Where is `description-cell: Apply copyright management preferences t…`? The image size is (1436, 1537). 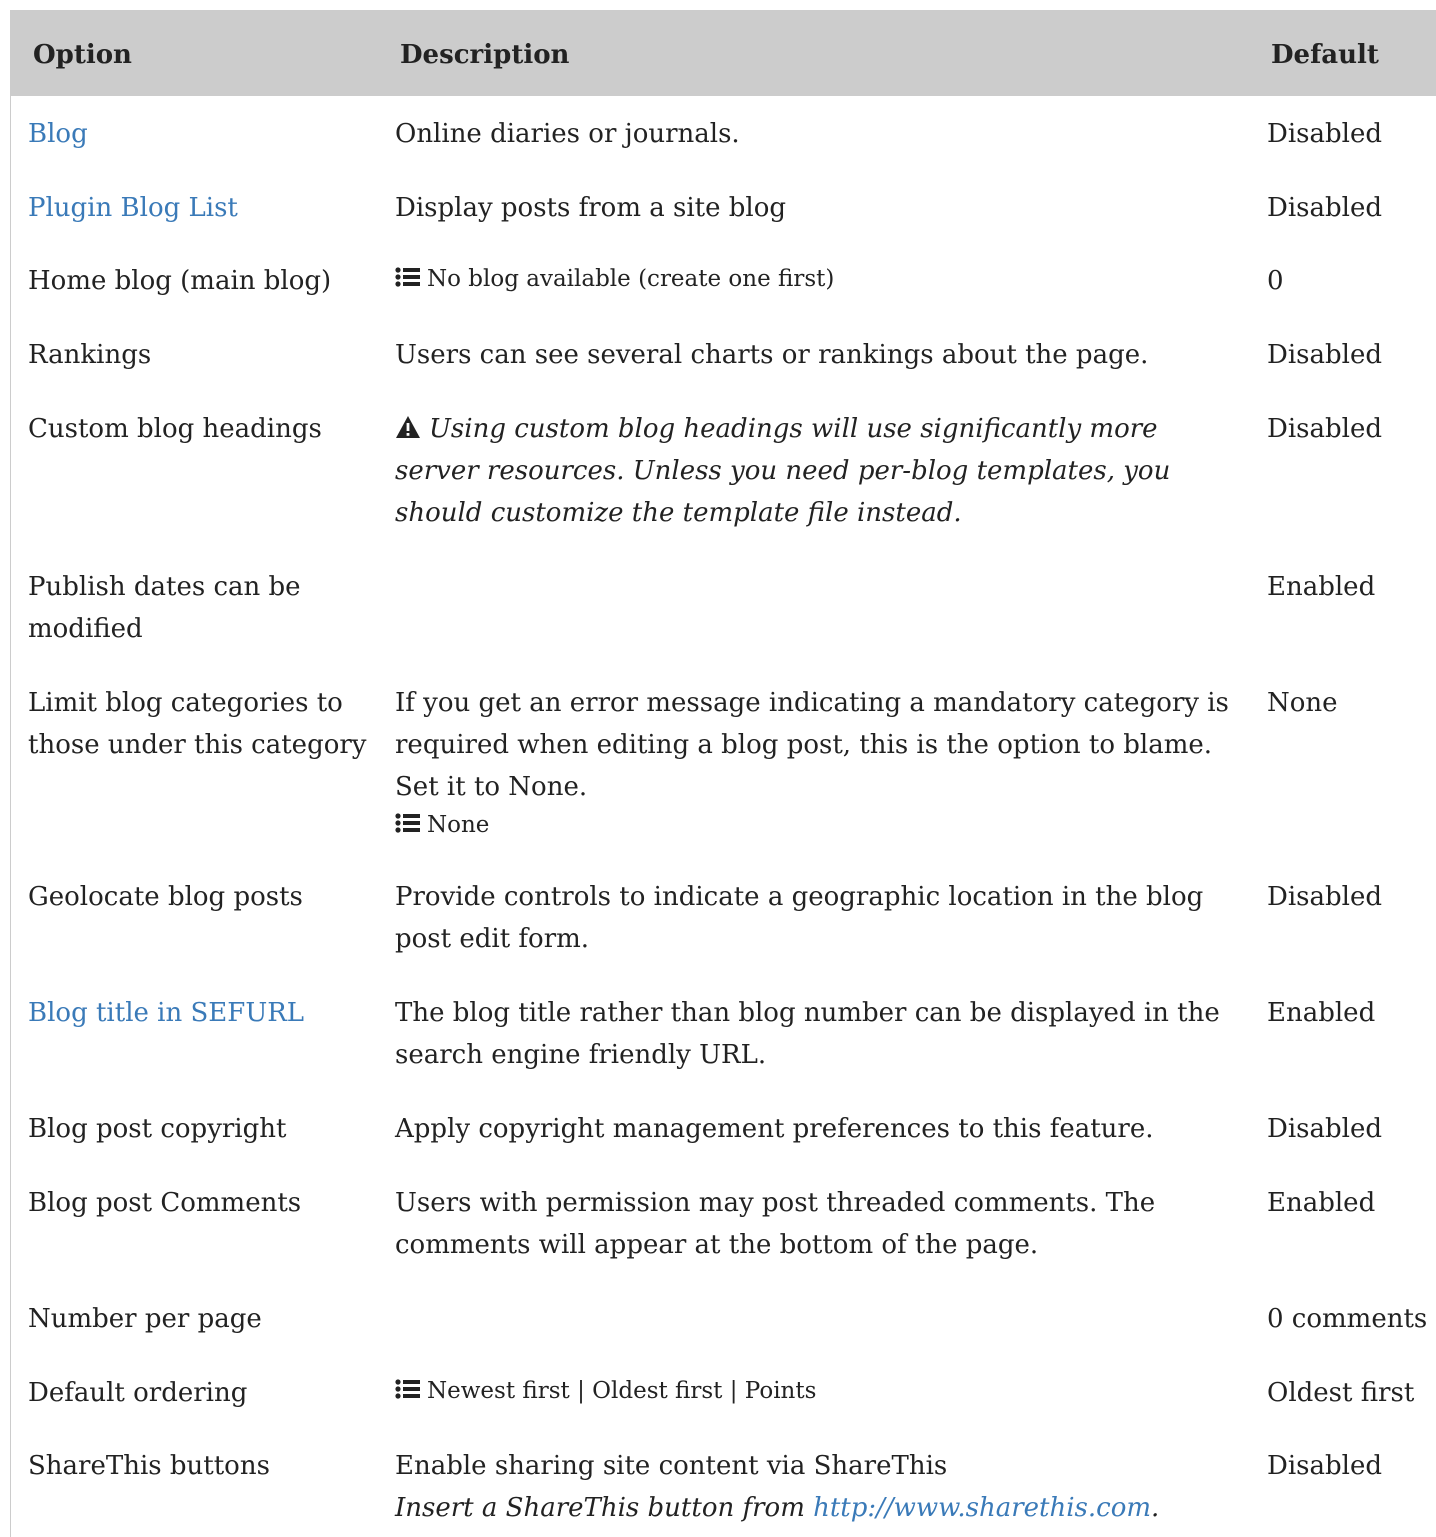 description-cell: Apply copyright management preferences t… is located at coordinates (774, 1129).